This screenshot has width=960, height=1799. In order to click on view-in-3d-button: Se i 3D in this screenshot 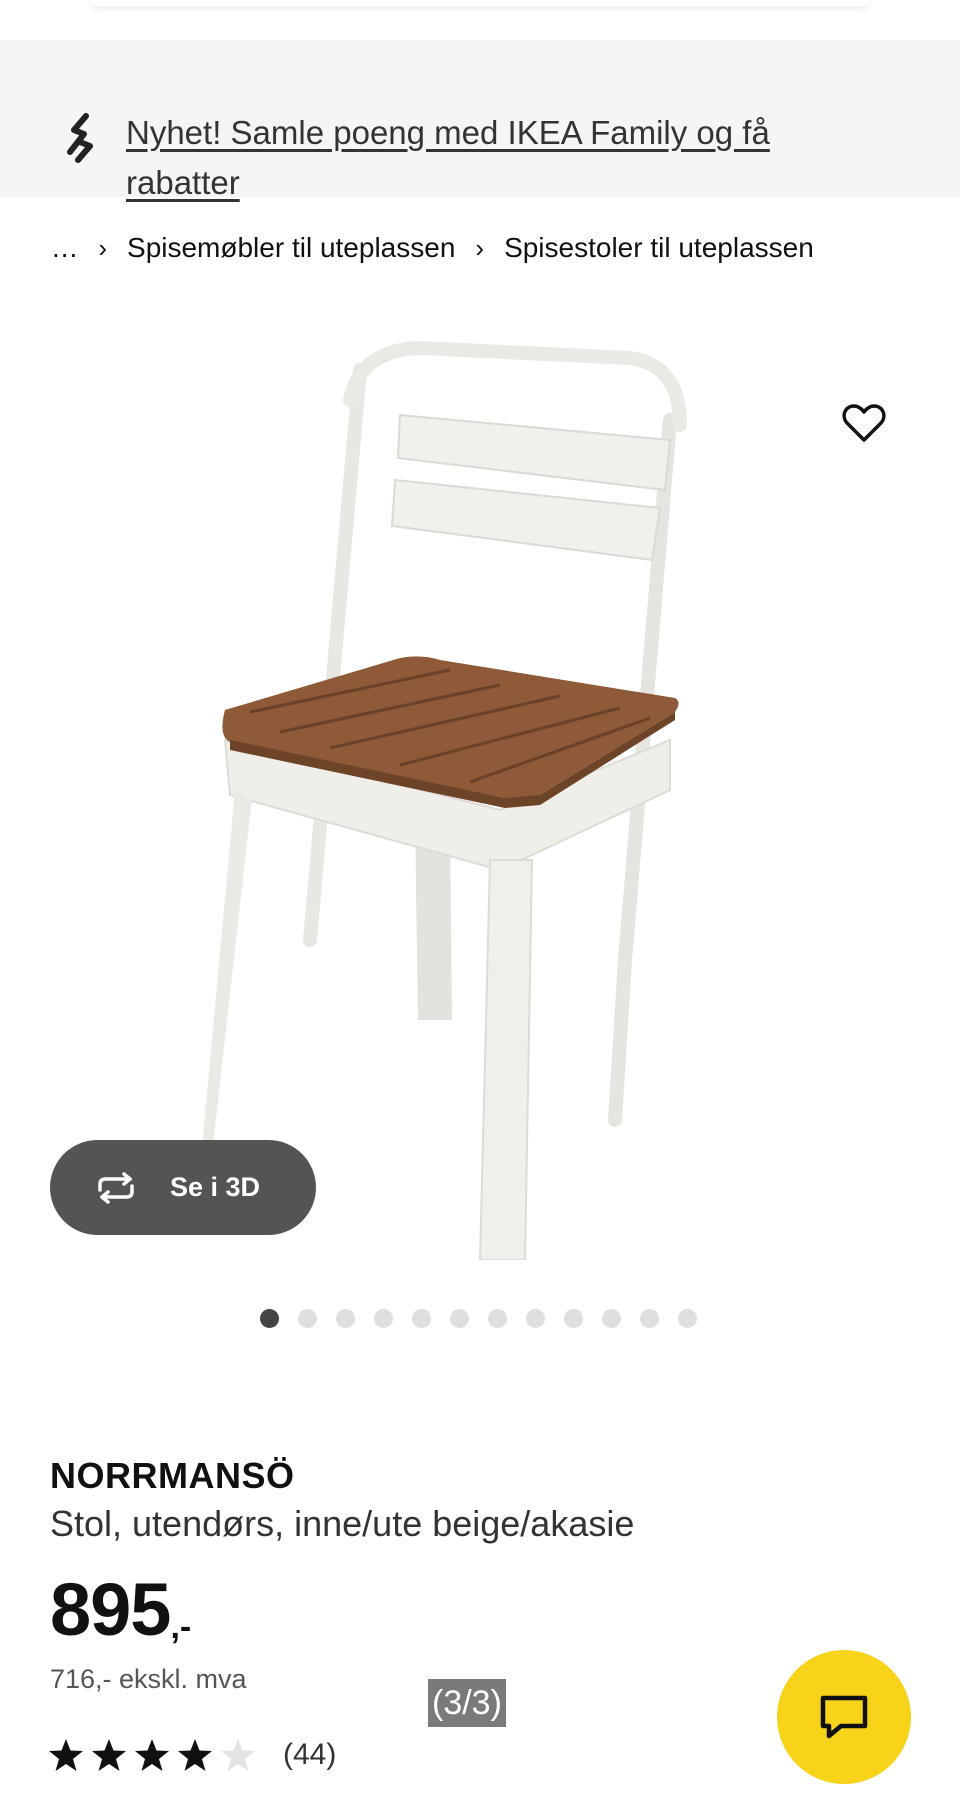, I will do `click(183, 1187)`.